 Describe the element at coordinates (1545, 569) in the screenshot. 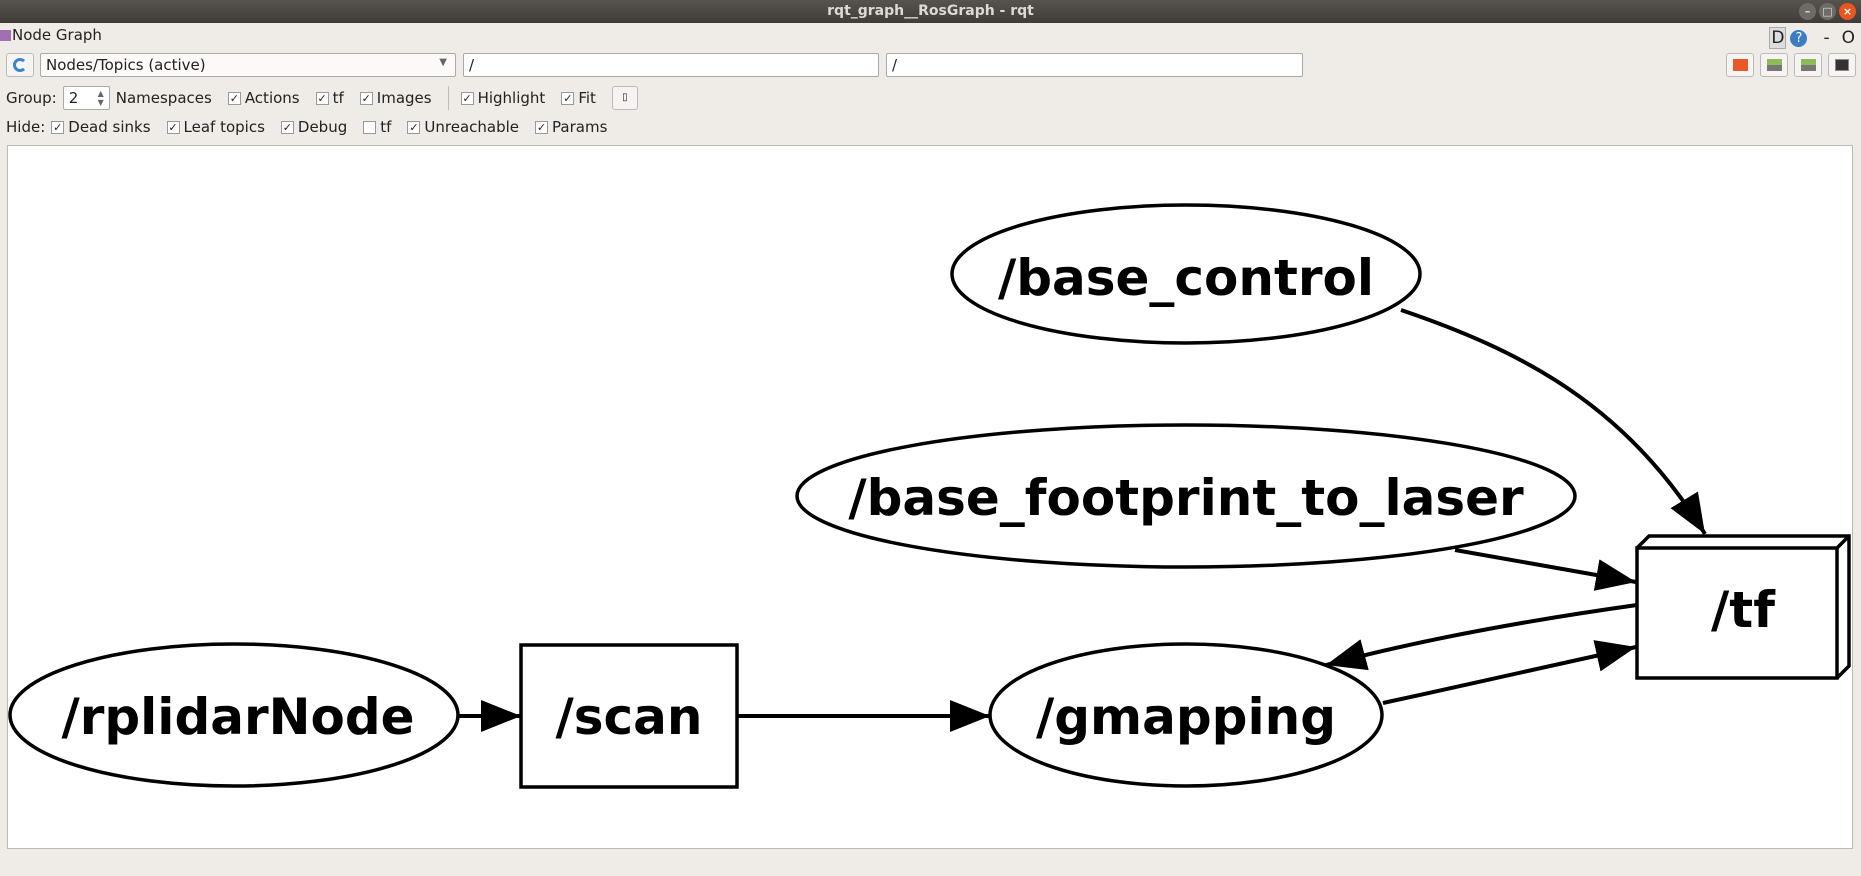

I see `edge-bfl-to-tf` at that location.